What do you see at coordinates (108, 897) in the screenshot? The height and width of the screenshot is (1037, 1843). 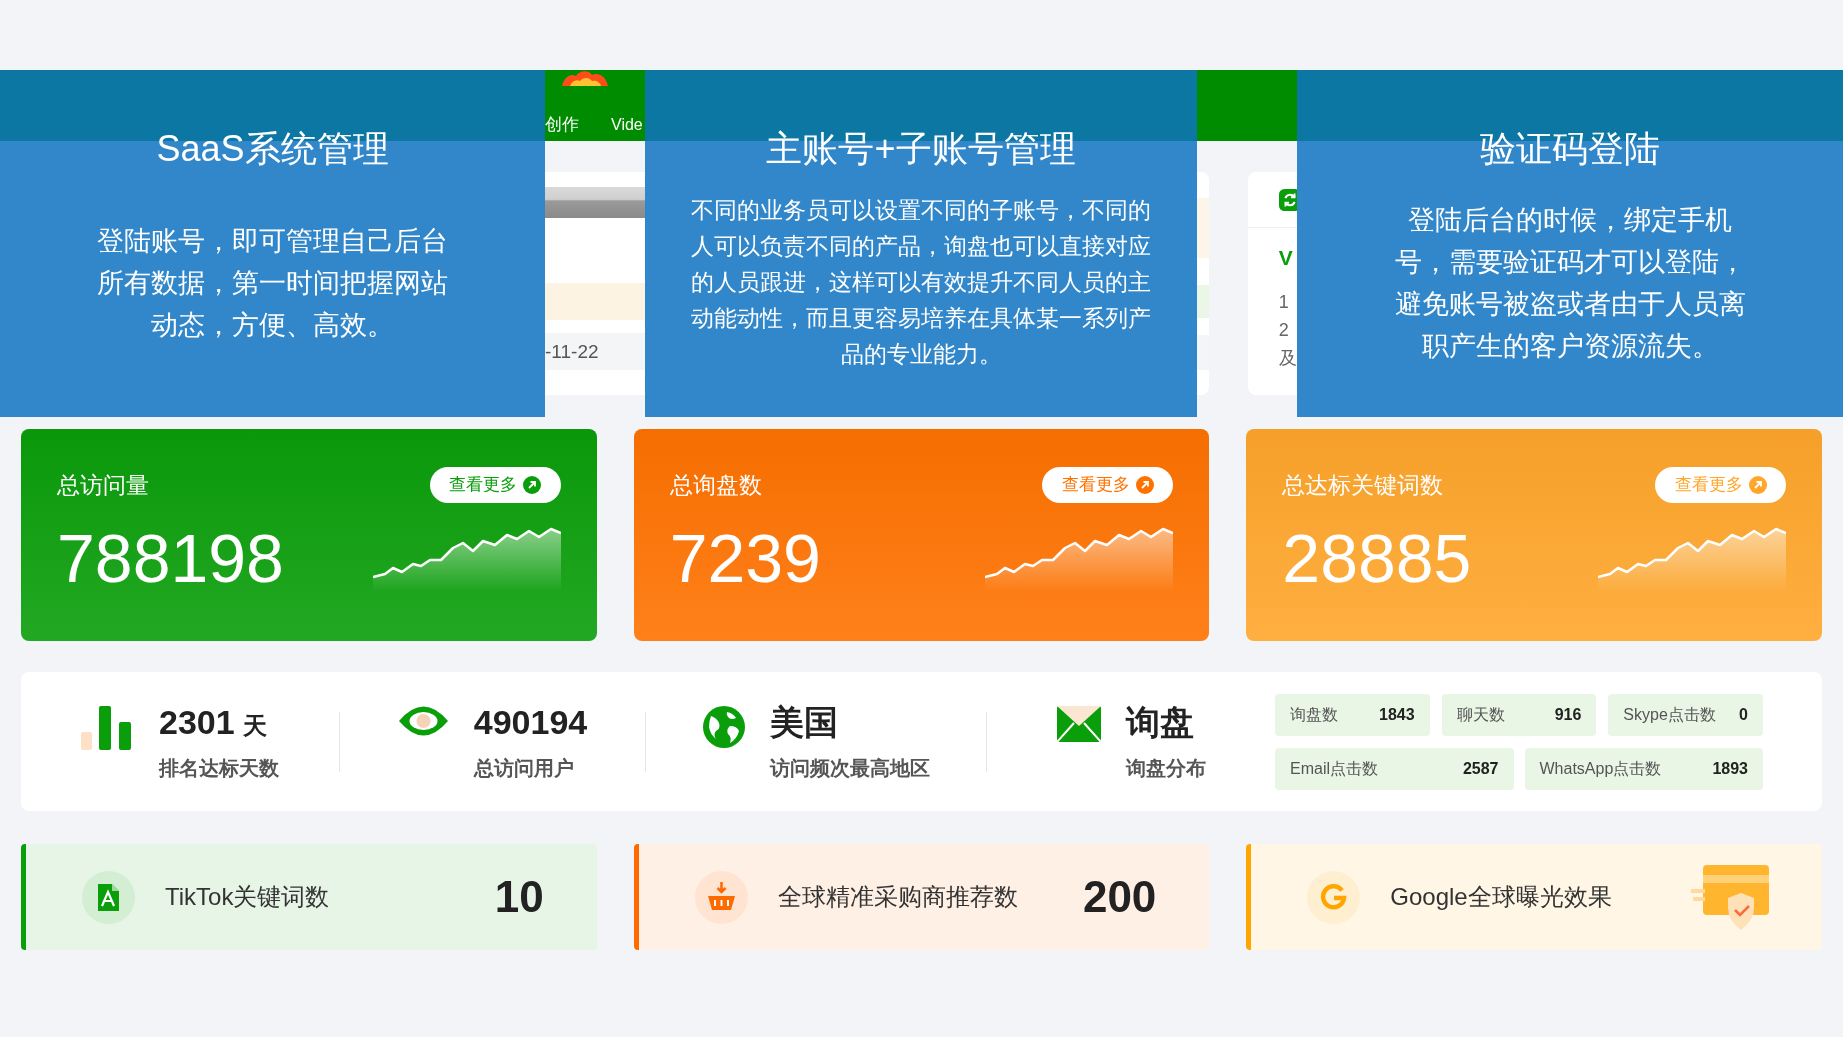 I see `document-icon` at bounding box center [108, 897].